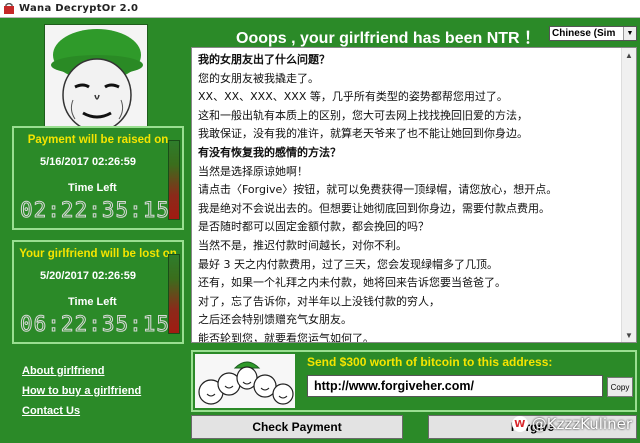  What do you see at coordinates (352, 283) in the screenshot?
I see `message-line: 还有，如果一个礼拜之内未付款，她将回来告诉您要当爸爸了。` at bounding box center [352, 283].